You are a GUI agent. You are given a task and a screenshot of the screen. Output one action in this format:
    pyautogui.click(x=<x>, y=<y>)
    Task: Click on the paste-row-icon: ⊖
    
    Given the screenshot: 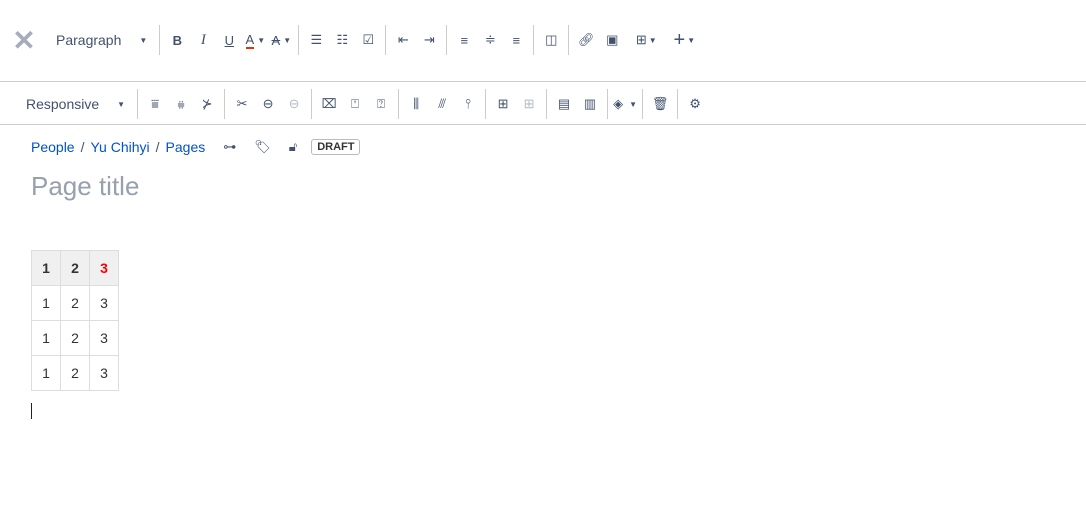 What is the action you would take?
    pyautogui.click(x=294, y=104)
    